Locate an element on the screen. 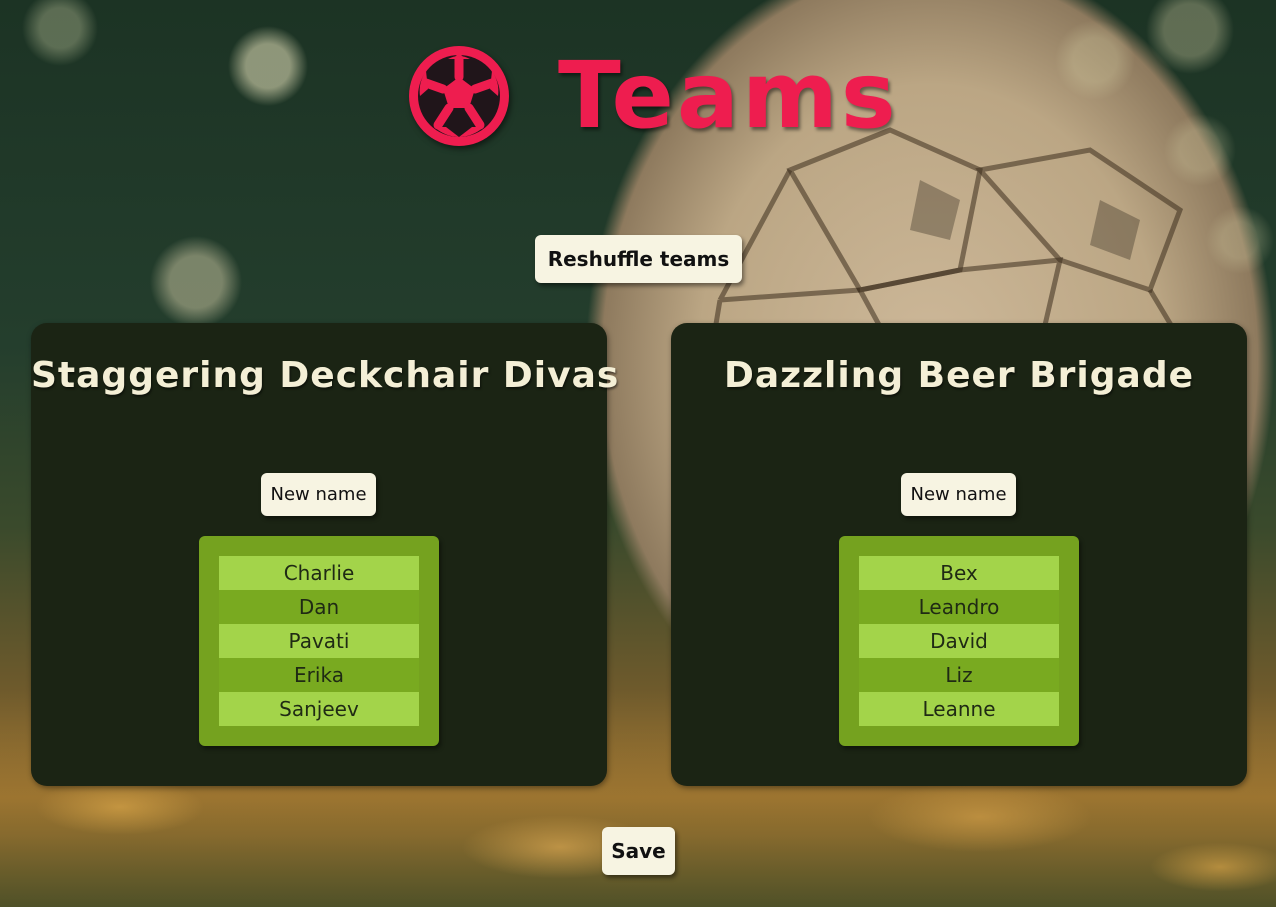 The width and height of the screenshot is (1276, 907). player-item: David is located at coordinates (959, 641).